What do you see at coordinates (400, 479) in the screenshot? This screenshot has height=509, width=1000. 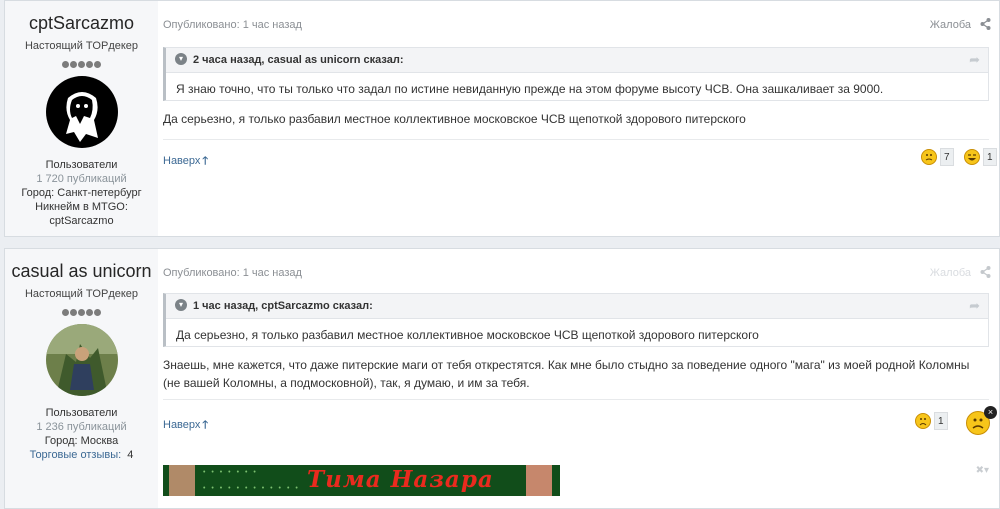 I see `banner-text: Тима Назара` at bounding box center [400, 479].